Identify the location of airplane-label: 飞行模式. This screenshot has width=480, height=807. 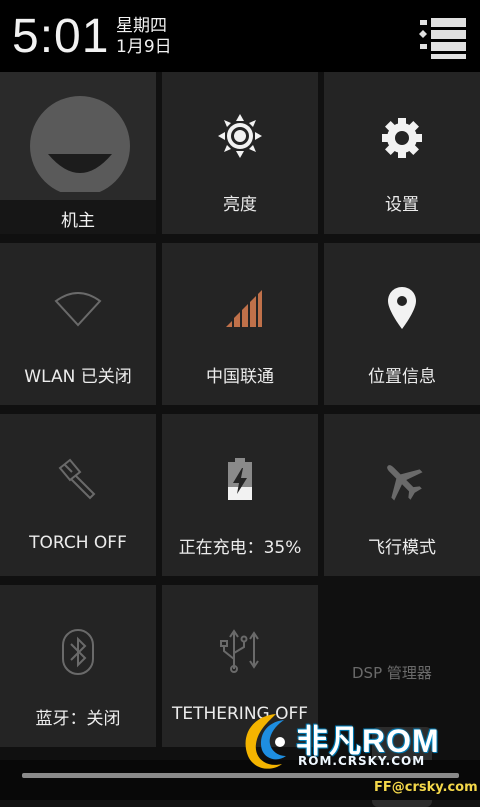
(402, 548).